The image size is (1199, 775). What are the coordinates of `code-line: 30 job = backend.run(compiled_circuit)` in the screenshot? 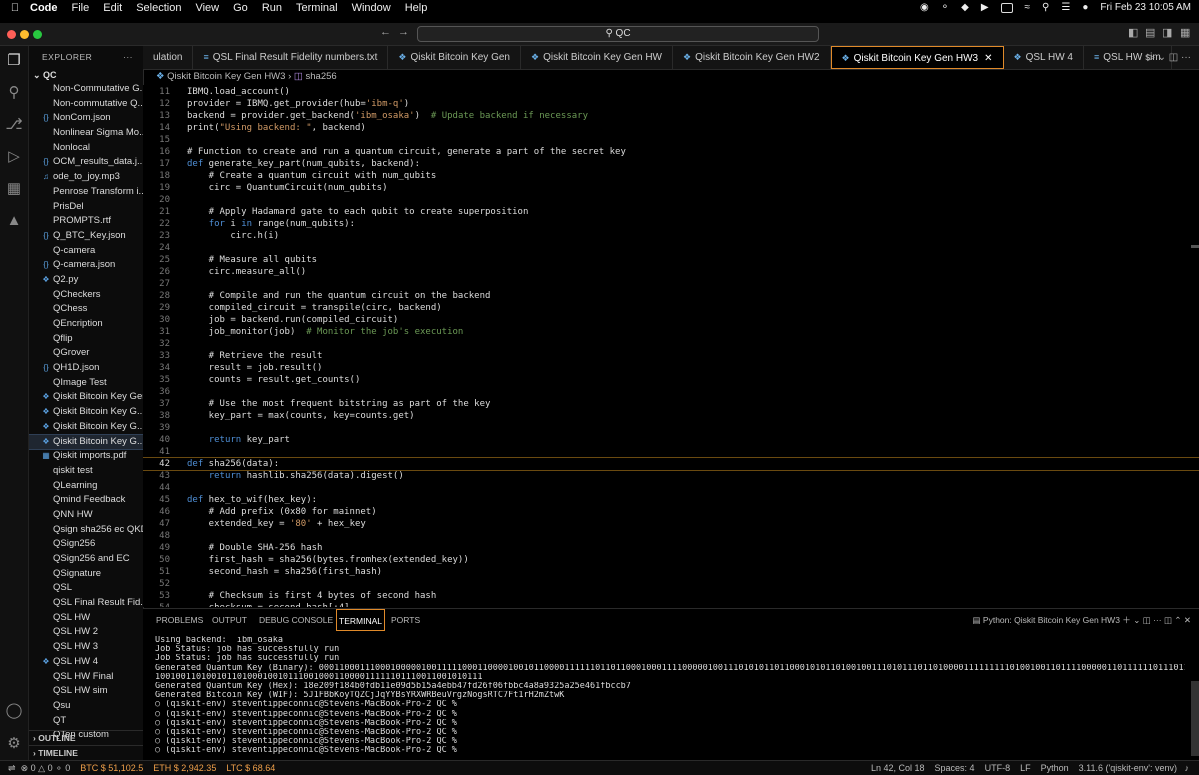 It's located at (671, 320).